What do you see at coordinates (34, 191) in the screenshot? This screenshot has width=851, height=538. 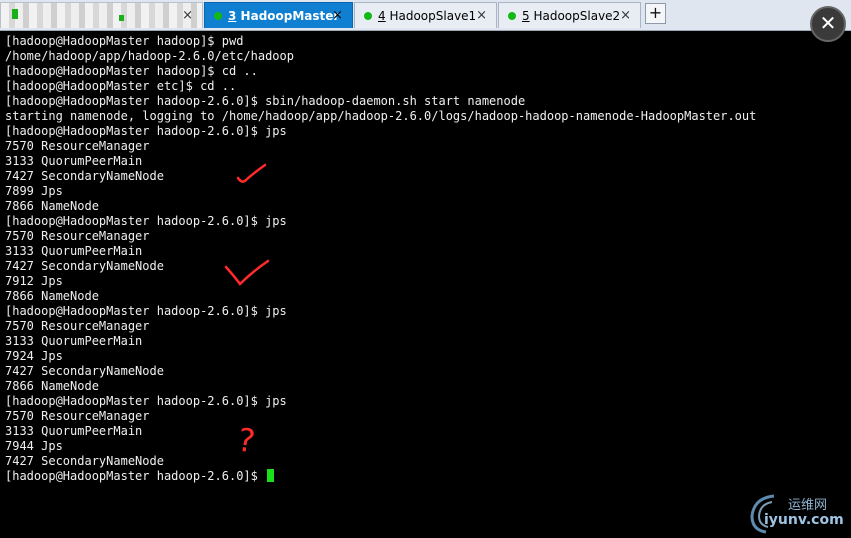 I see `terminal-line: 7899 Jps` at bounding box center [34, 191].